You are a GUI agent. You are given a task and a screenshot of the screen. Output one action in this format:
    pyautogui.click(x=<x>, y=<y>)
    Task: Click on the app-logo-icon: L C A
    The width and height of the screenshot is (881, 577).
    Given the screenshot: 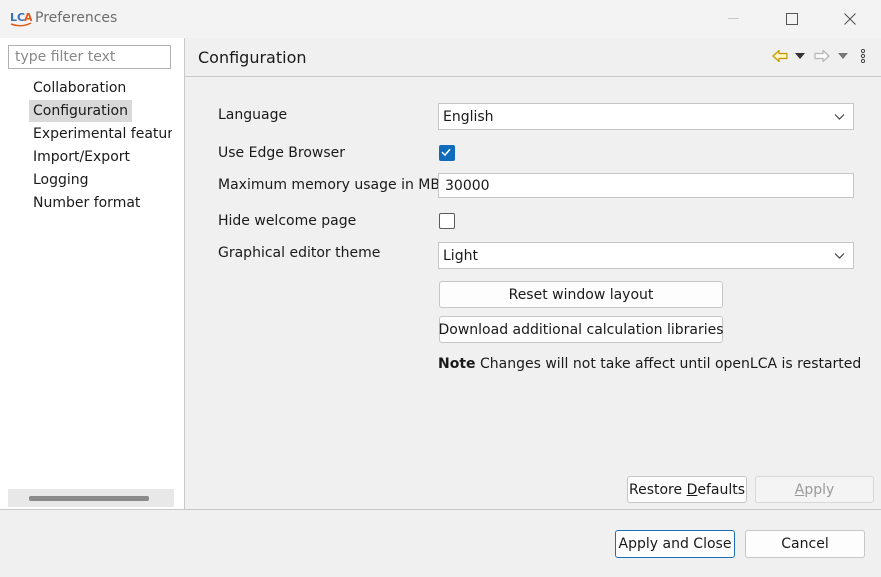 What is the action you would take?
    pyautogui.click(x=22, y=18)
    